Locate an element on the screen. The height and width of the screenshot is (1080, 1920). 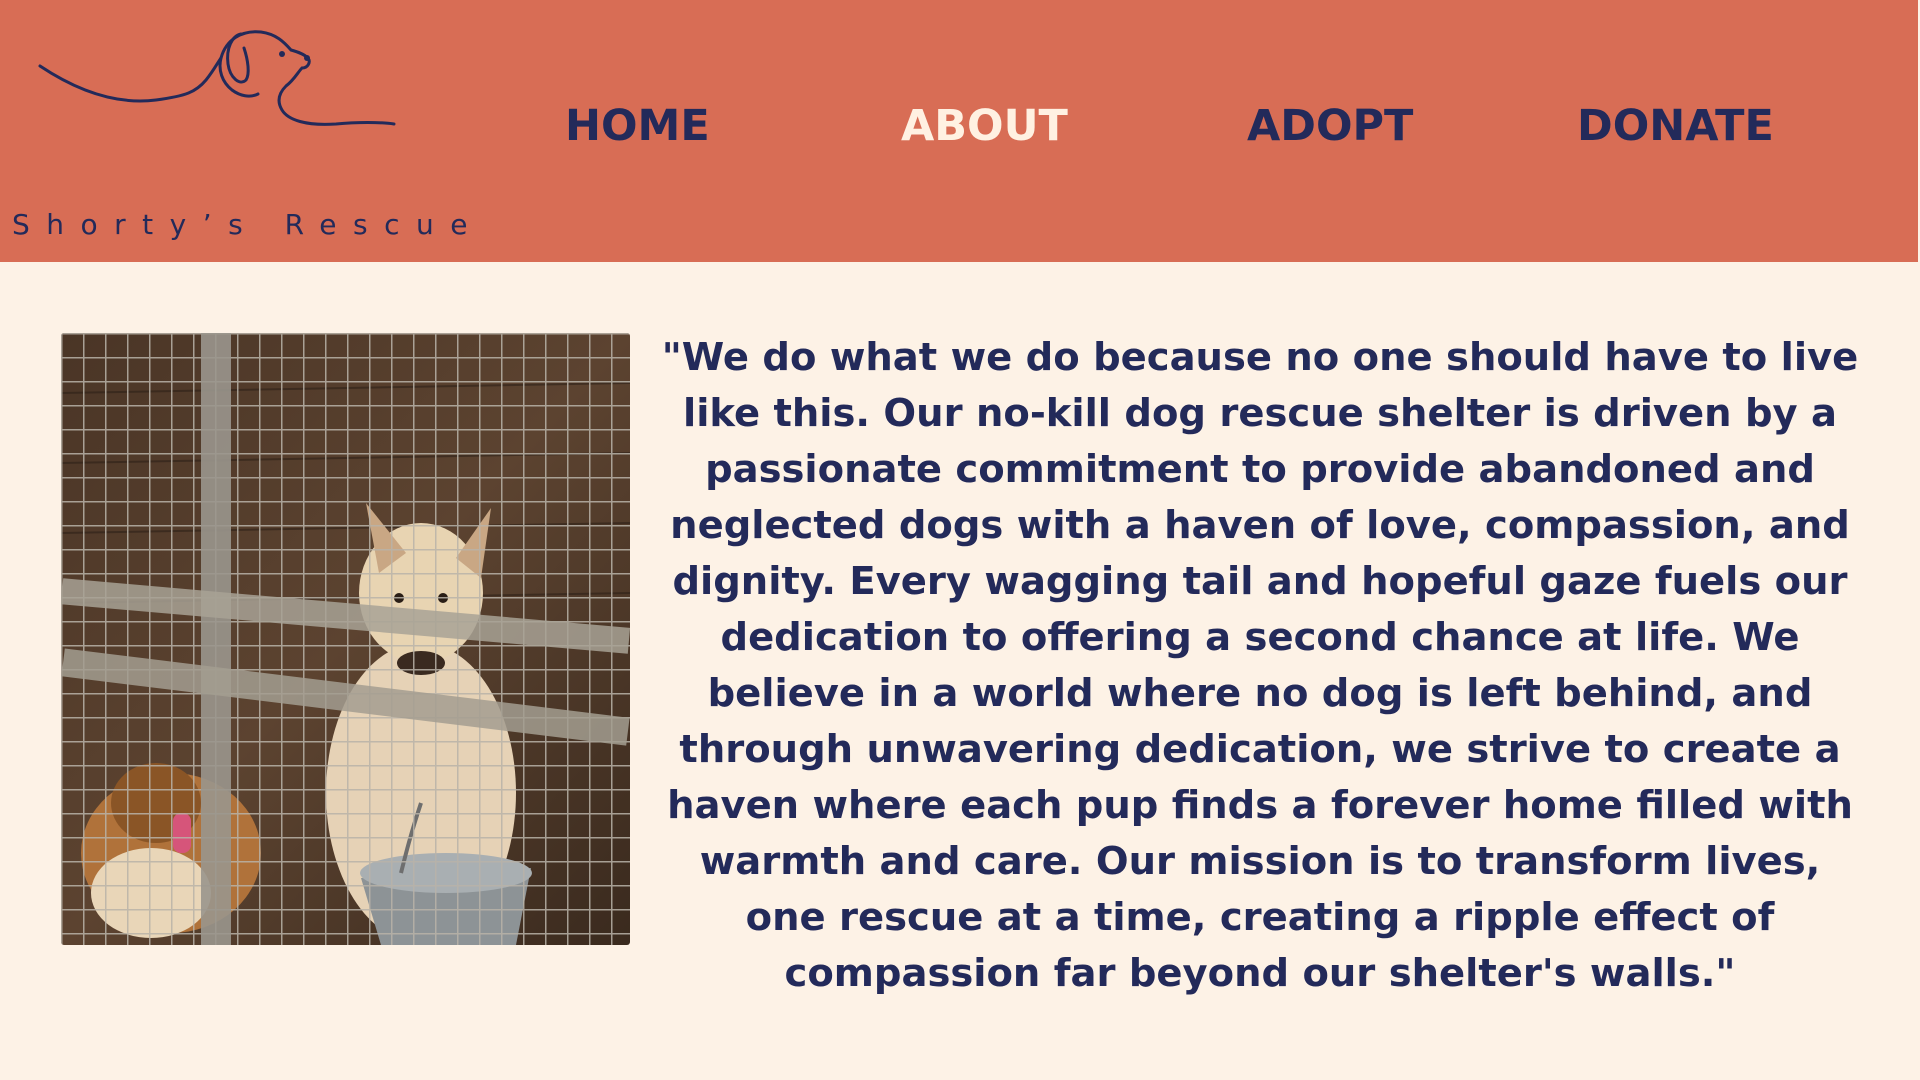
nav-home: HOME is located at coordinates (637, 126).